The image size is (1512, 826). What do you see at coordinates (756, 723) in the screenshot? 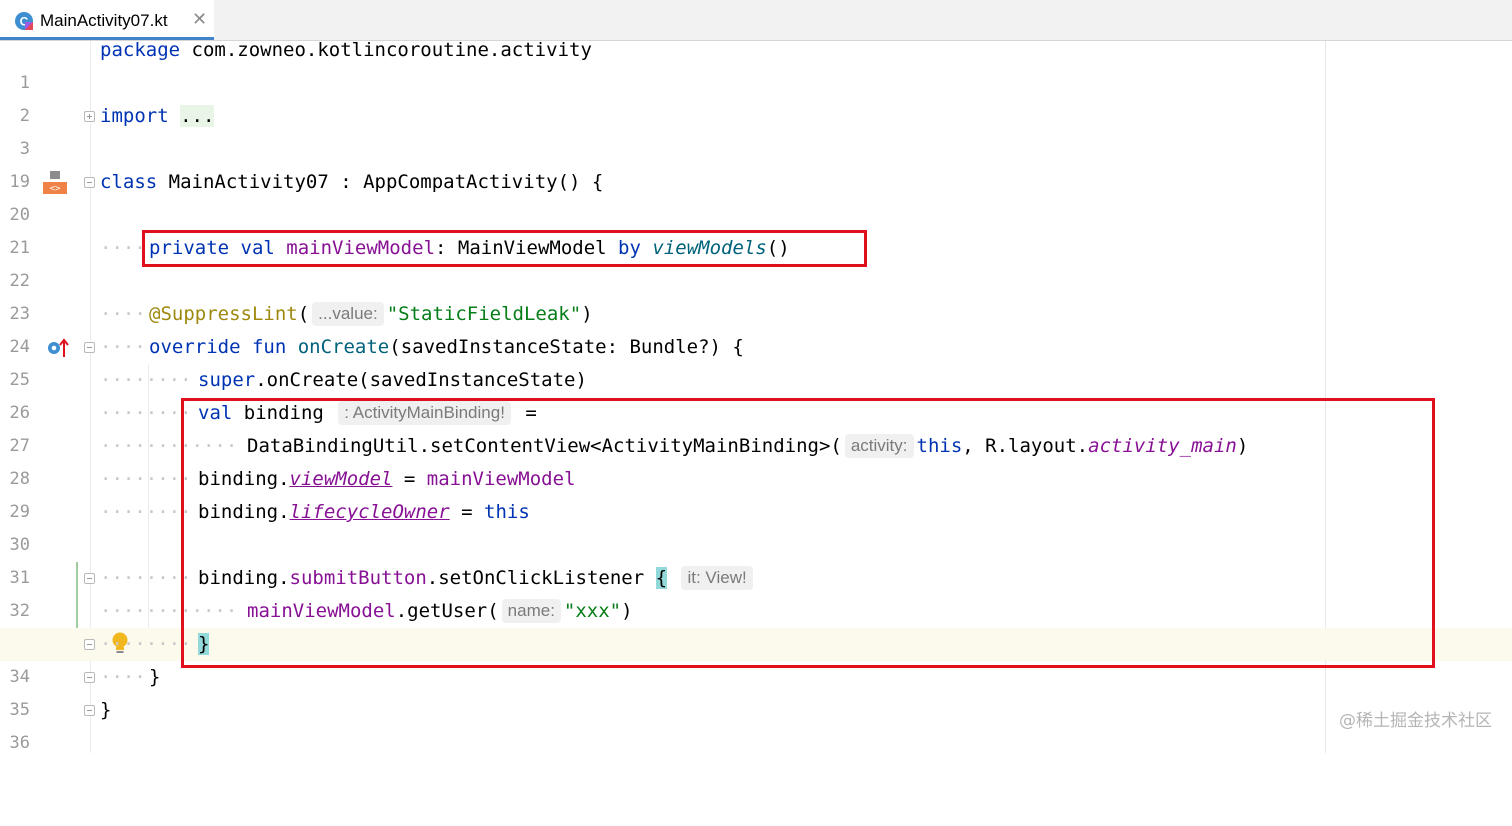
I see `code-line: 36 }` at bounding box center [756, 723].